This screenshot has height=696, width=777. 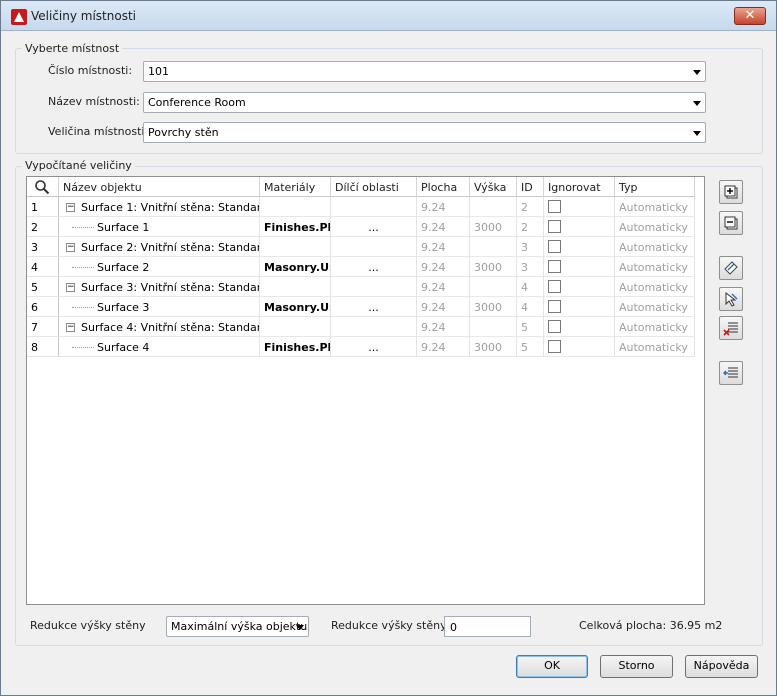 I want to click on cell-name: − Surface 3: Vnitřní stěna: Standard, so click(x=159, y=287).